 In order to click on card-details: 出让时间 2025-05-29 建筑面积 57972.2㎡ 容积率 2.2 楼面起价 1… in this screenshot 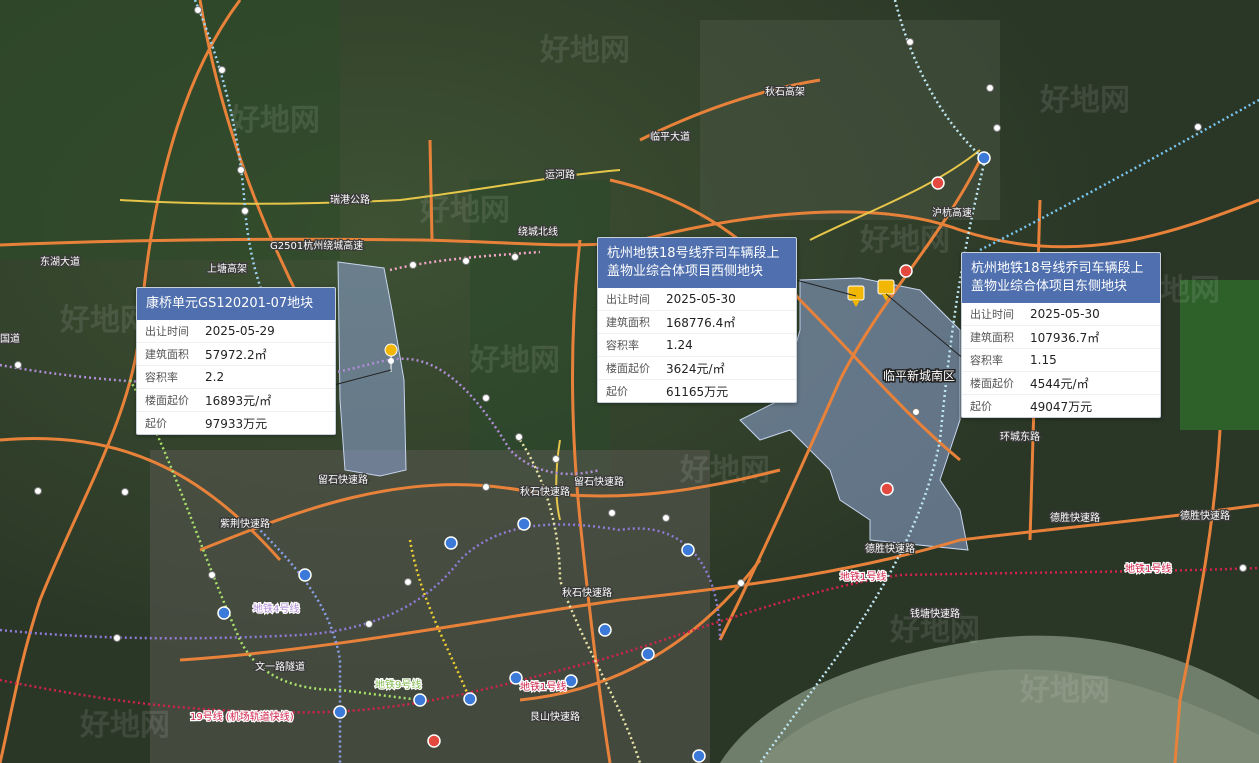, I will do `click(236, 377)`.